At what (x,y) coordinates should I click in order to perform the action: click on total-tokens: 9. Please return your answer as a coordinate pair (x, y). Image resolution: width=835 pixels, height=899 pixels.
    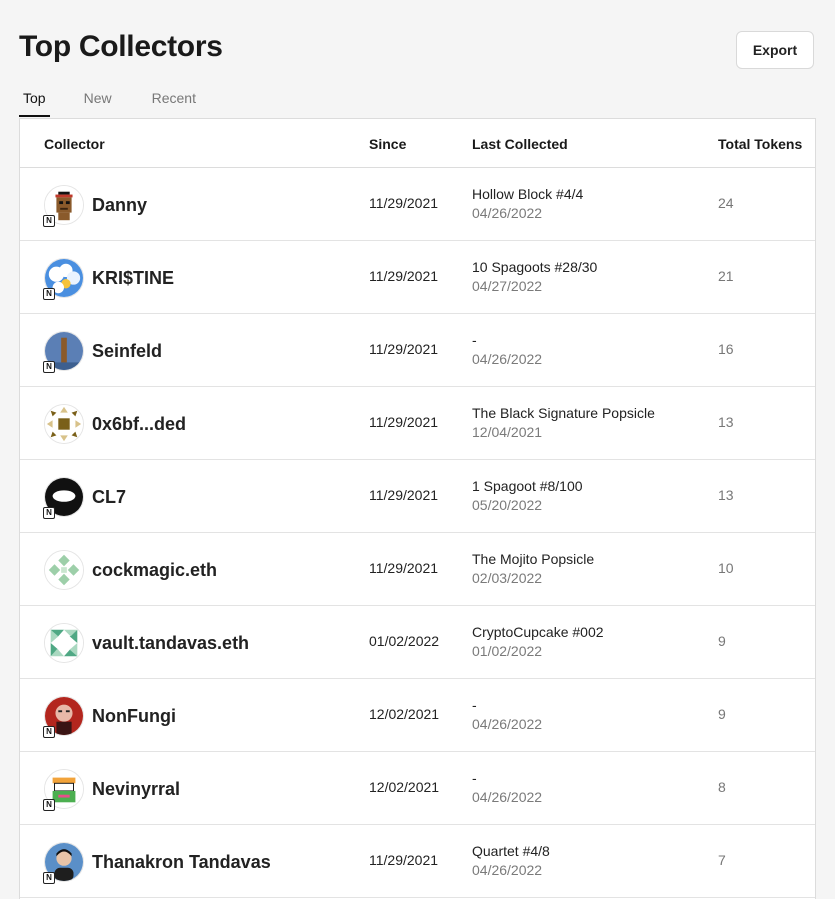
    Looking at the image, I should click on (722, 714).